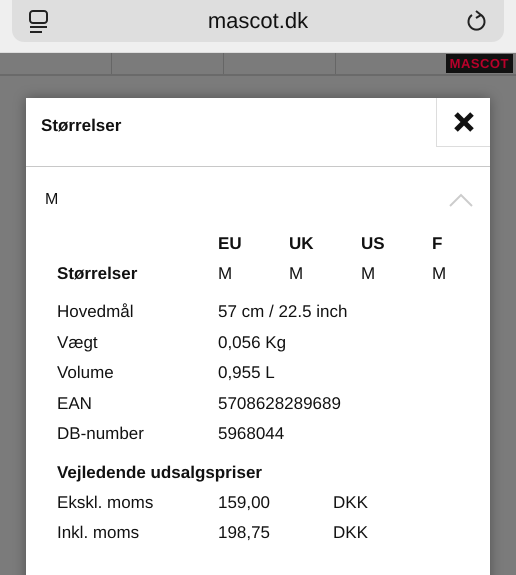 The width and height of the screenshot is (516, 575). What do you see at coordinates (96, 312) in the screenshot?
I see `spec-label: Hovedmål` at bounding box center [96, 312].